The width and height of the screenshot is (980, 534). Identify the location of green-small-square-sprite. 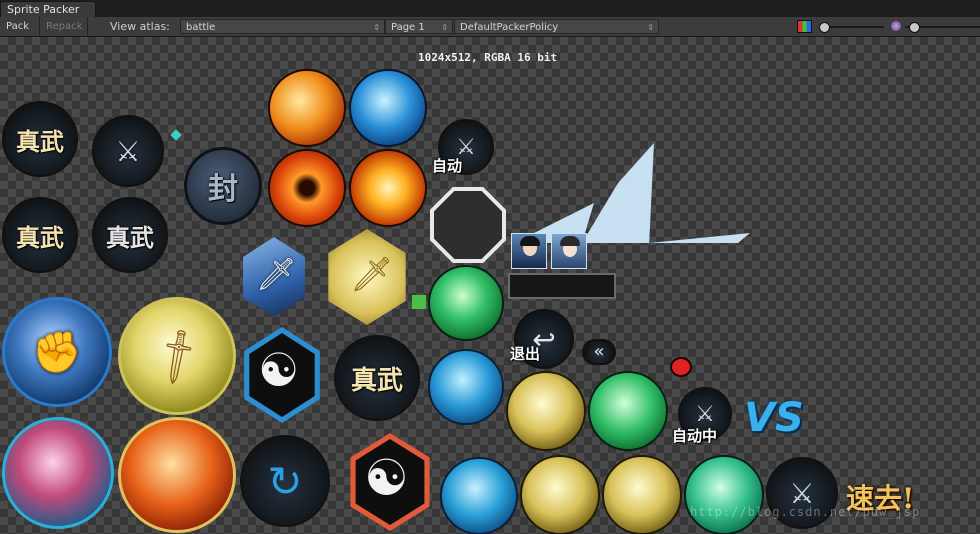
(419, 302).